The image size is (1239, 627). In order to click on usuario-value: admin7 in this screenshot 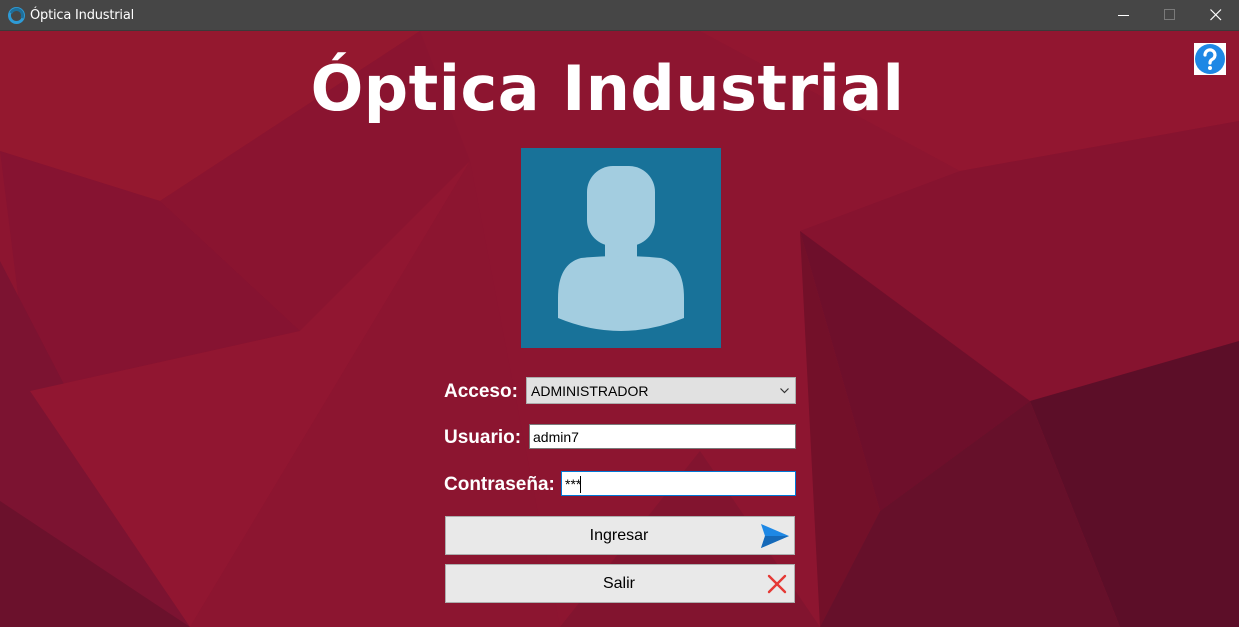, I will do `click(556, 437)`.